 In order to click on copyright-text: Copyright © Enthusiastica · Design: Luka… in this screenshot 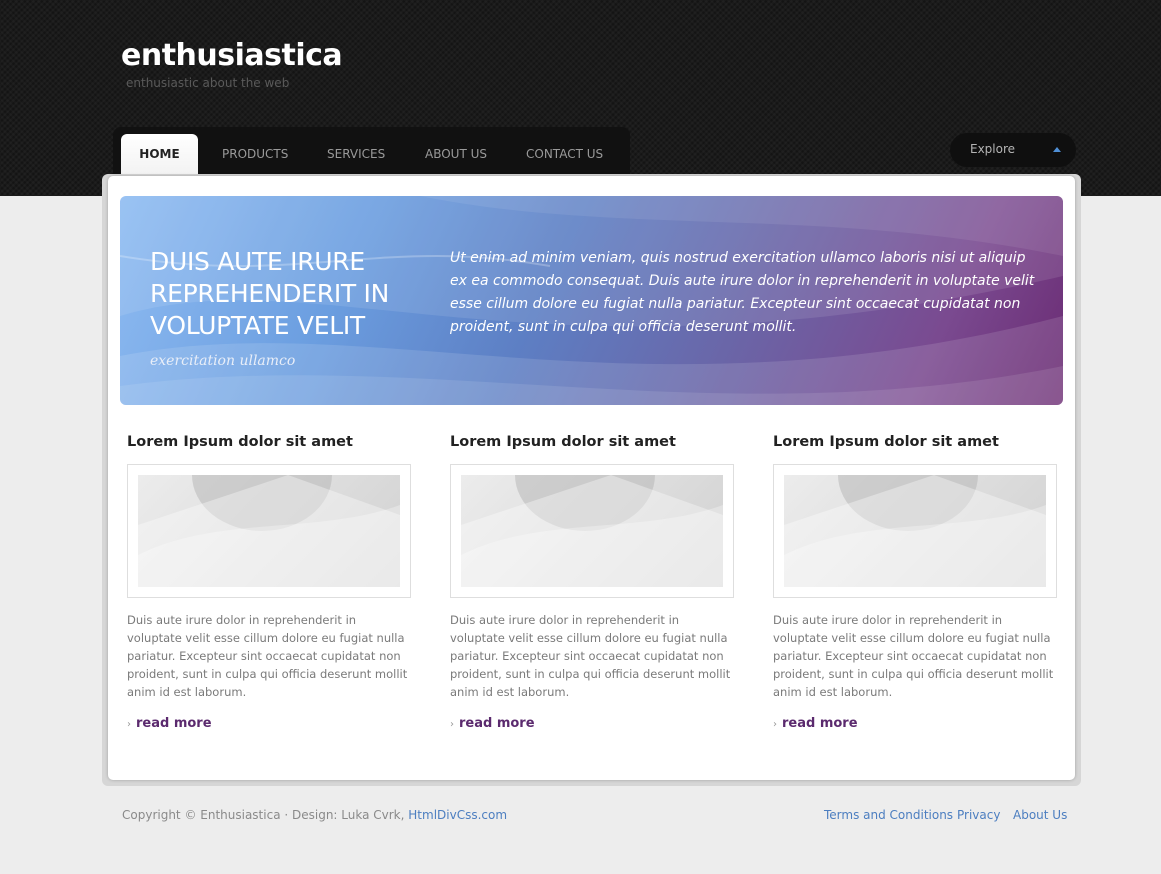, I will do `click(263, 815)`.